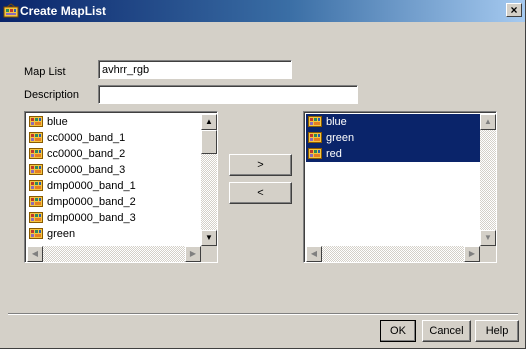  I want to click on list-item: dmp0000_band_1, so click(114, 186).